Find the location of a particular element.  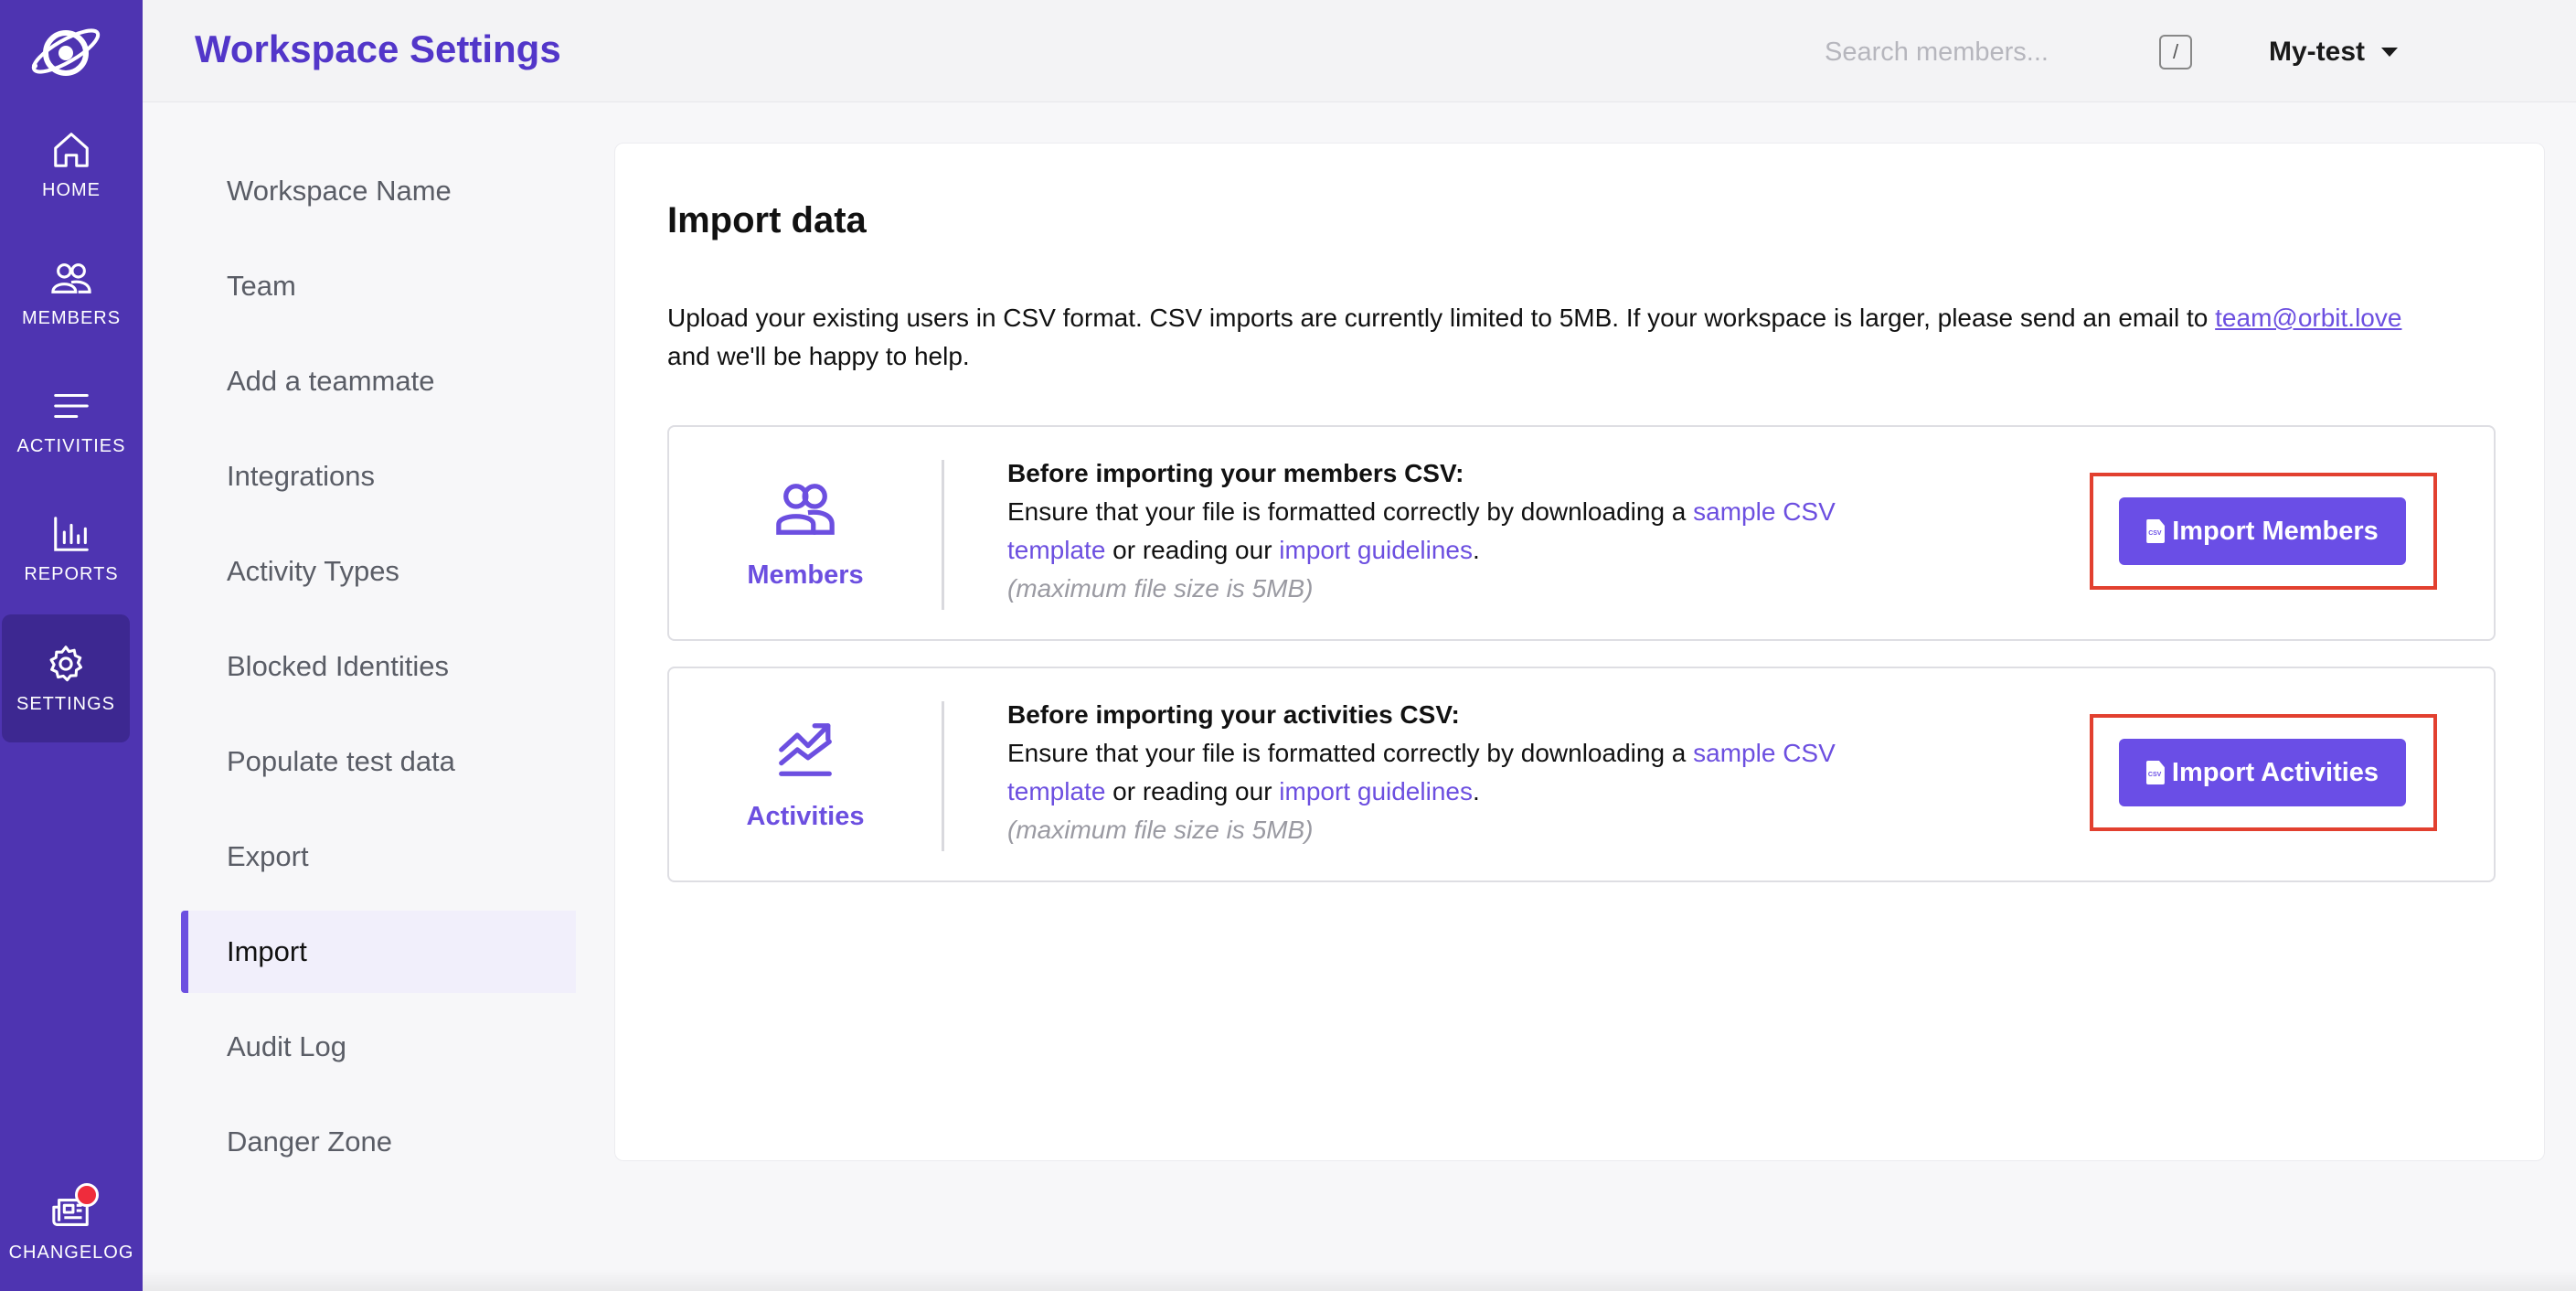

settings-nav-activity-types: Activity Types is located at coordinates (378, 571).